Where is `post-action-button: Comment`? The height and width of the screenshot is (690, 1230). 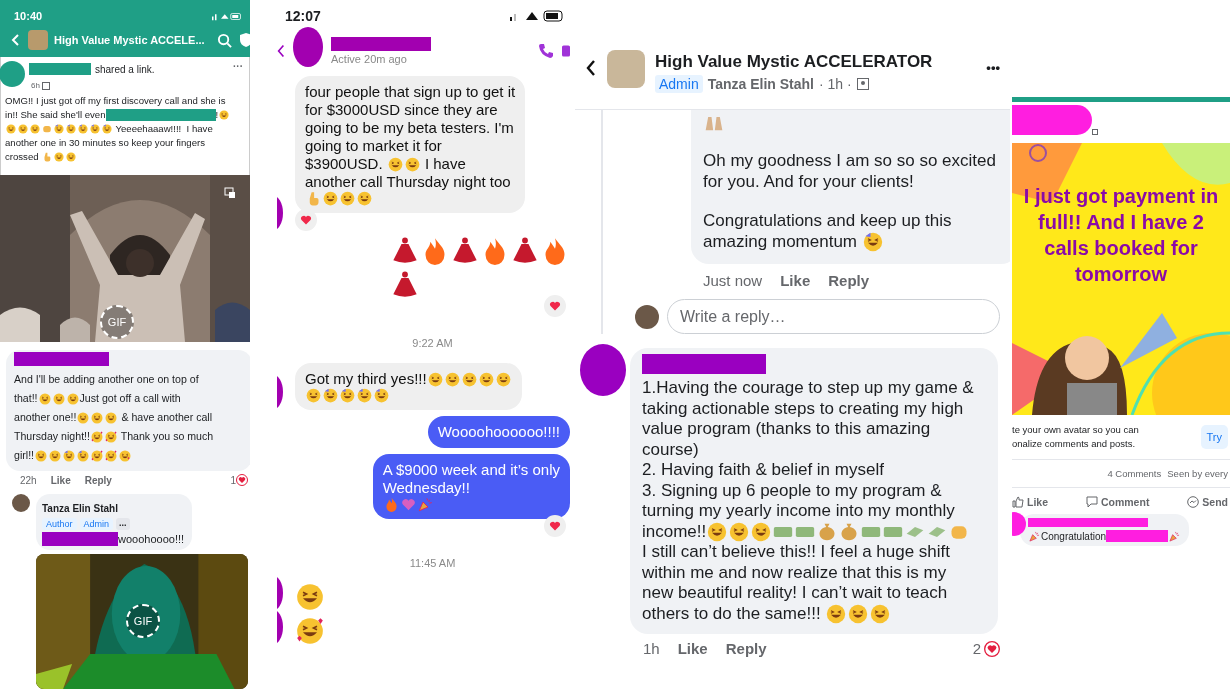
post-action-button: Comment is located at coordinates (1117, 502).